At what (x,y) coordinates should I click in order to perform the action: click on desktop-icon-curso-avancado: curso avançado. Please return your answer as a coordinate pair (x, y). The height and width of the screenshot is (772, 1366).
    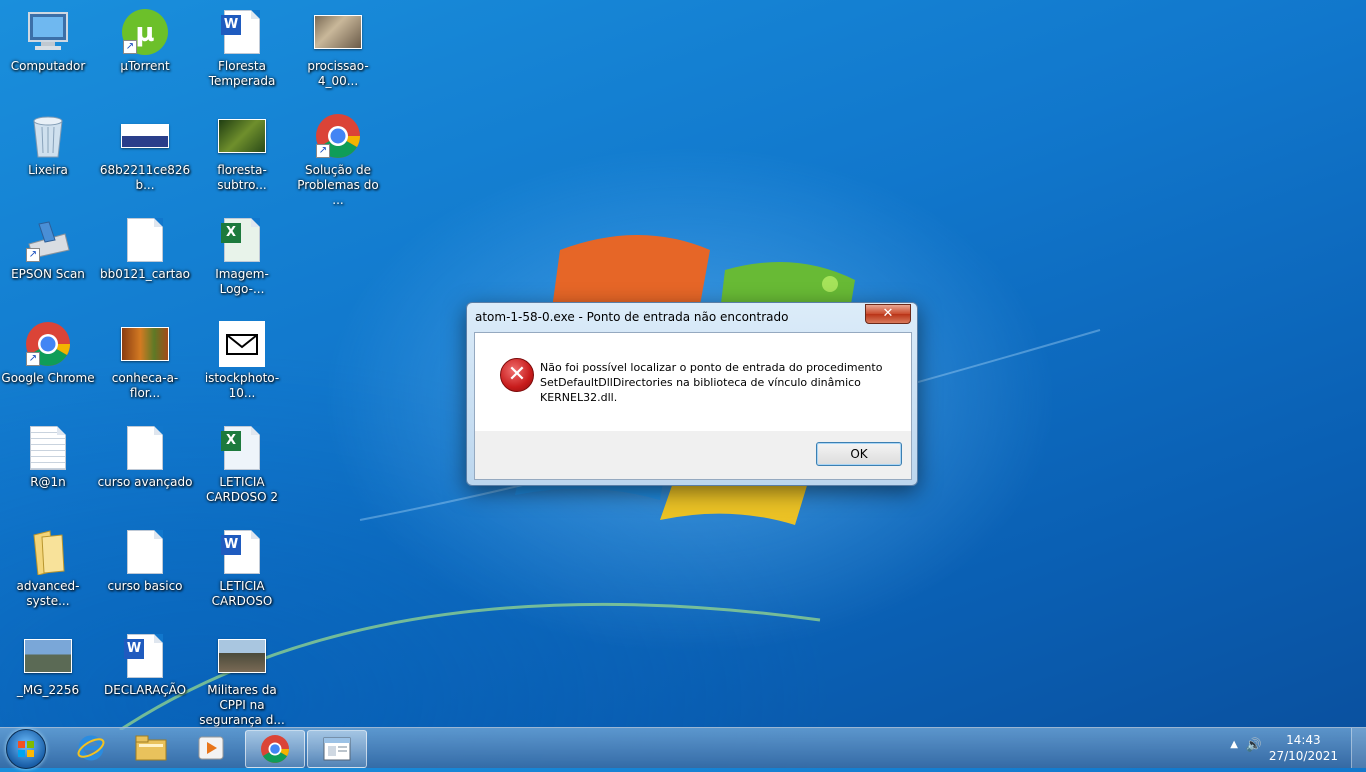
    Looking at the image, I should click on (145, 457).